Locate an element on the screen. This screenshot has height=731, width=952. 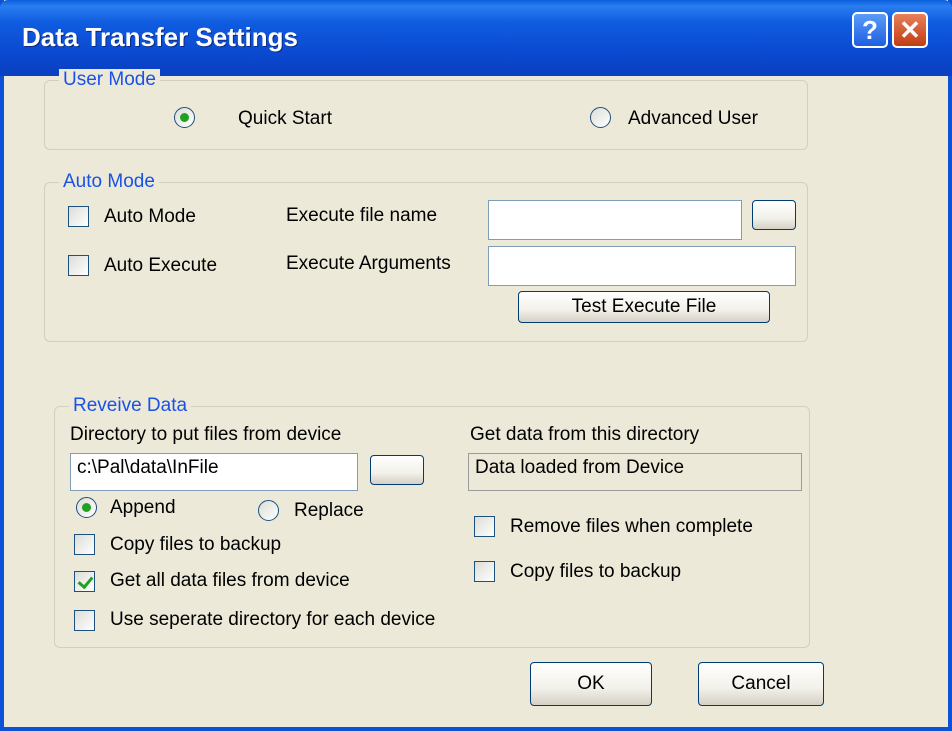
auto-mode-legend: Auto Mode is located at coordinates (109, 182).